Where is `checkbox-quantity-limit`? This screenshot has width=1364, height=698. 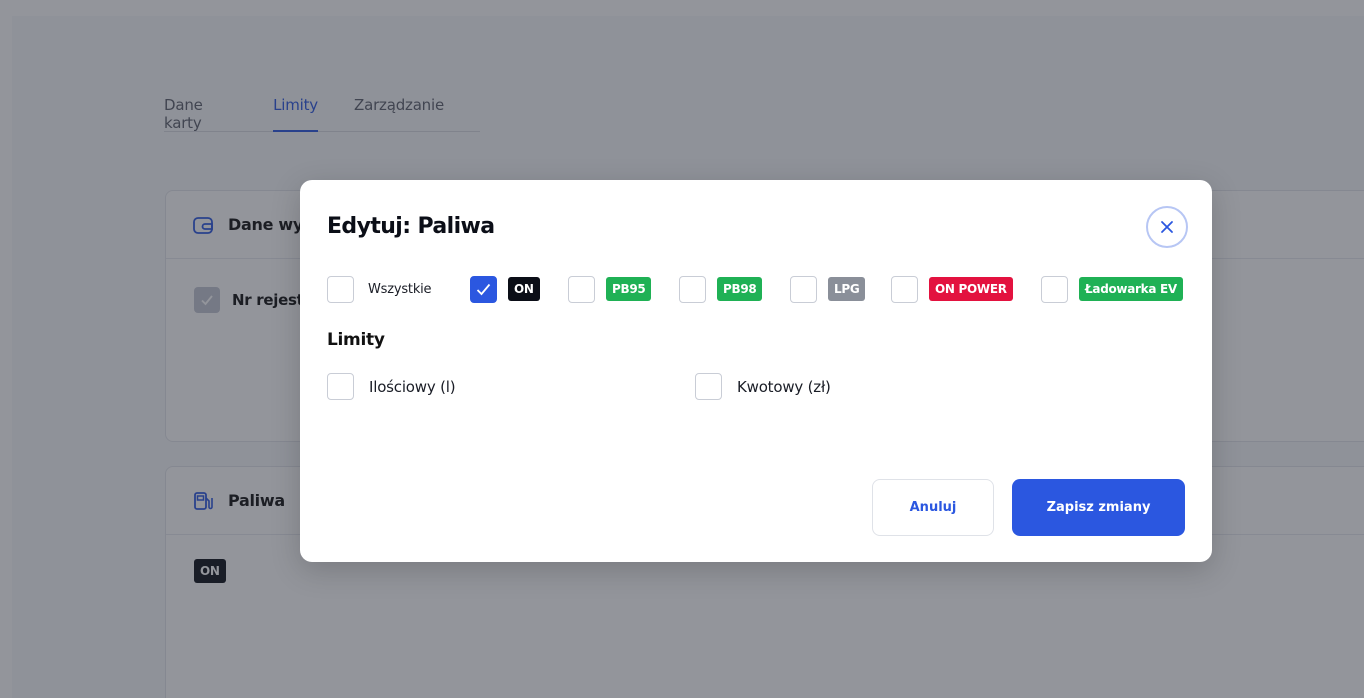 checkbox-quantity-limit is located at coordinates (340, 386).